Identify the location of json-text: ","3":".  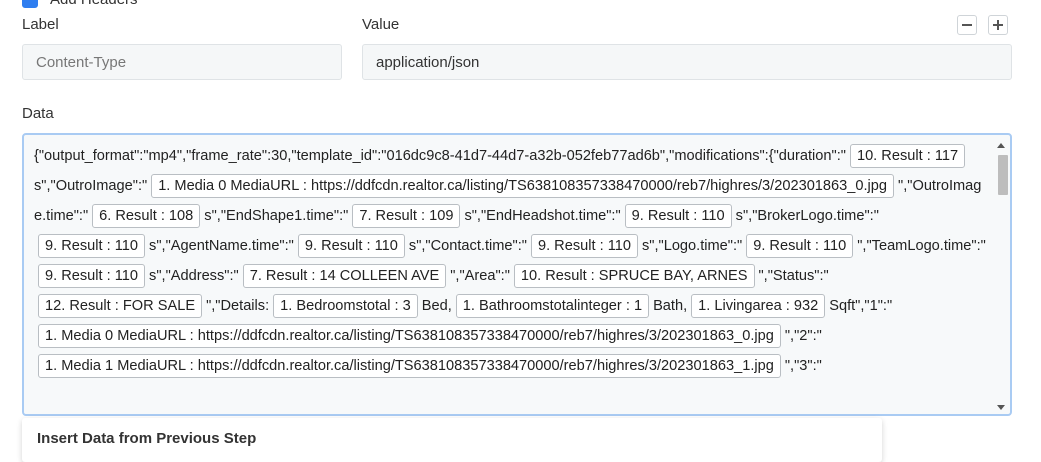
(803, 366).